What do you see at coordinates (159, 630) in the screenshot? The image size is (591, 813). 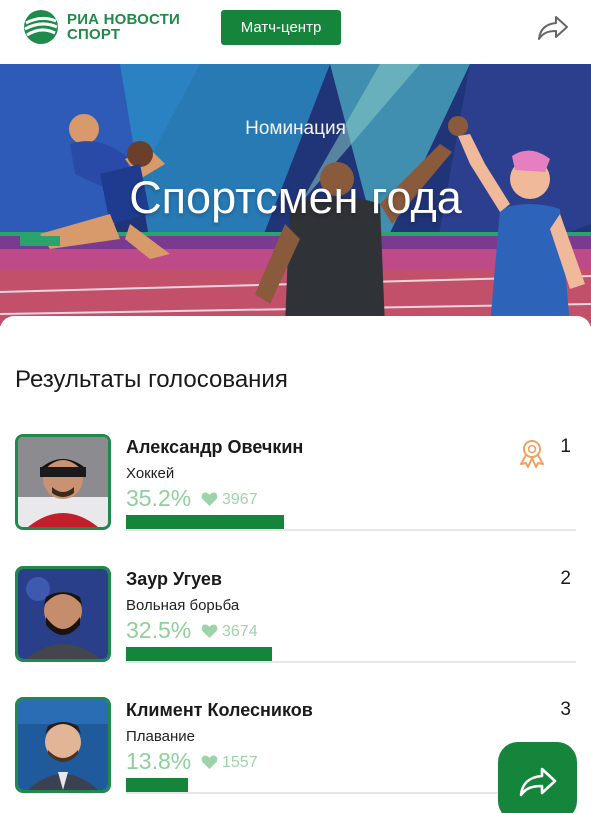 I see `candidate-percent: 32.5%` at bounding box center [159, 630].